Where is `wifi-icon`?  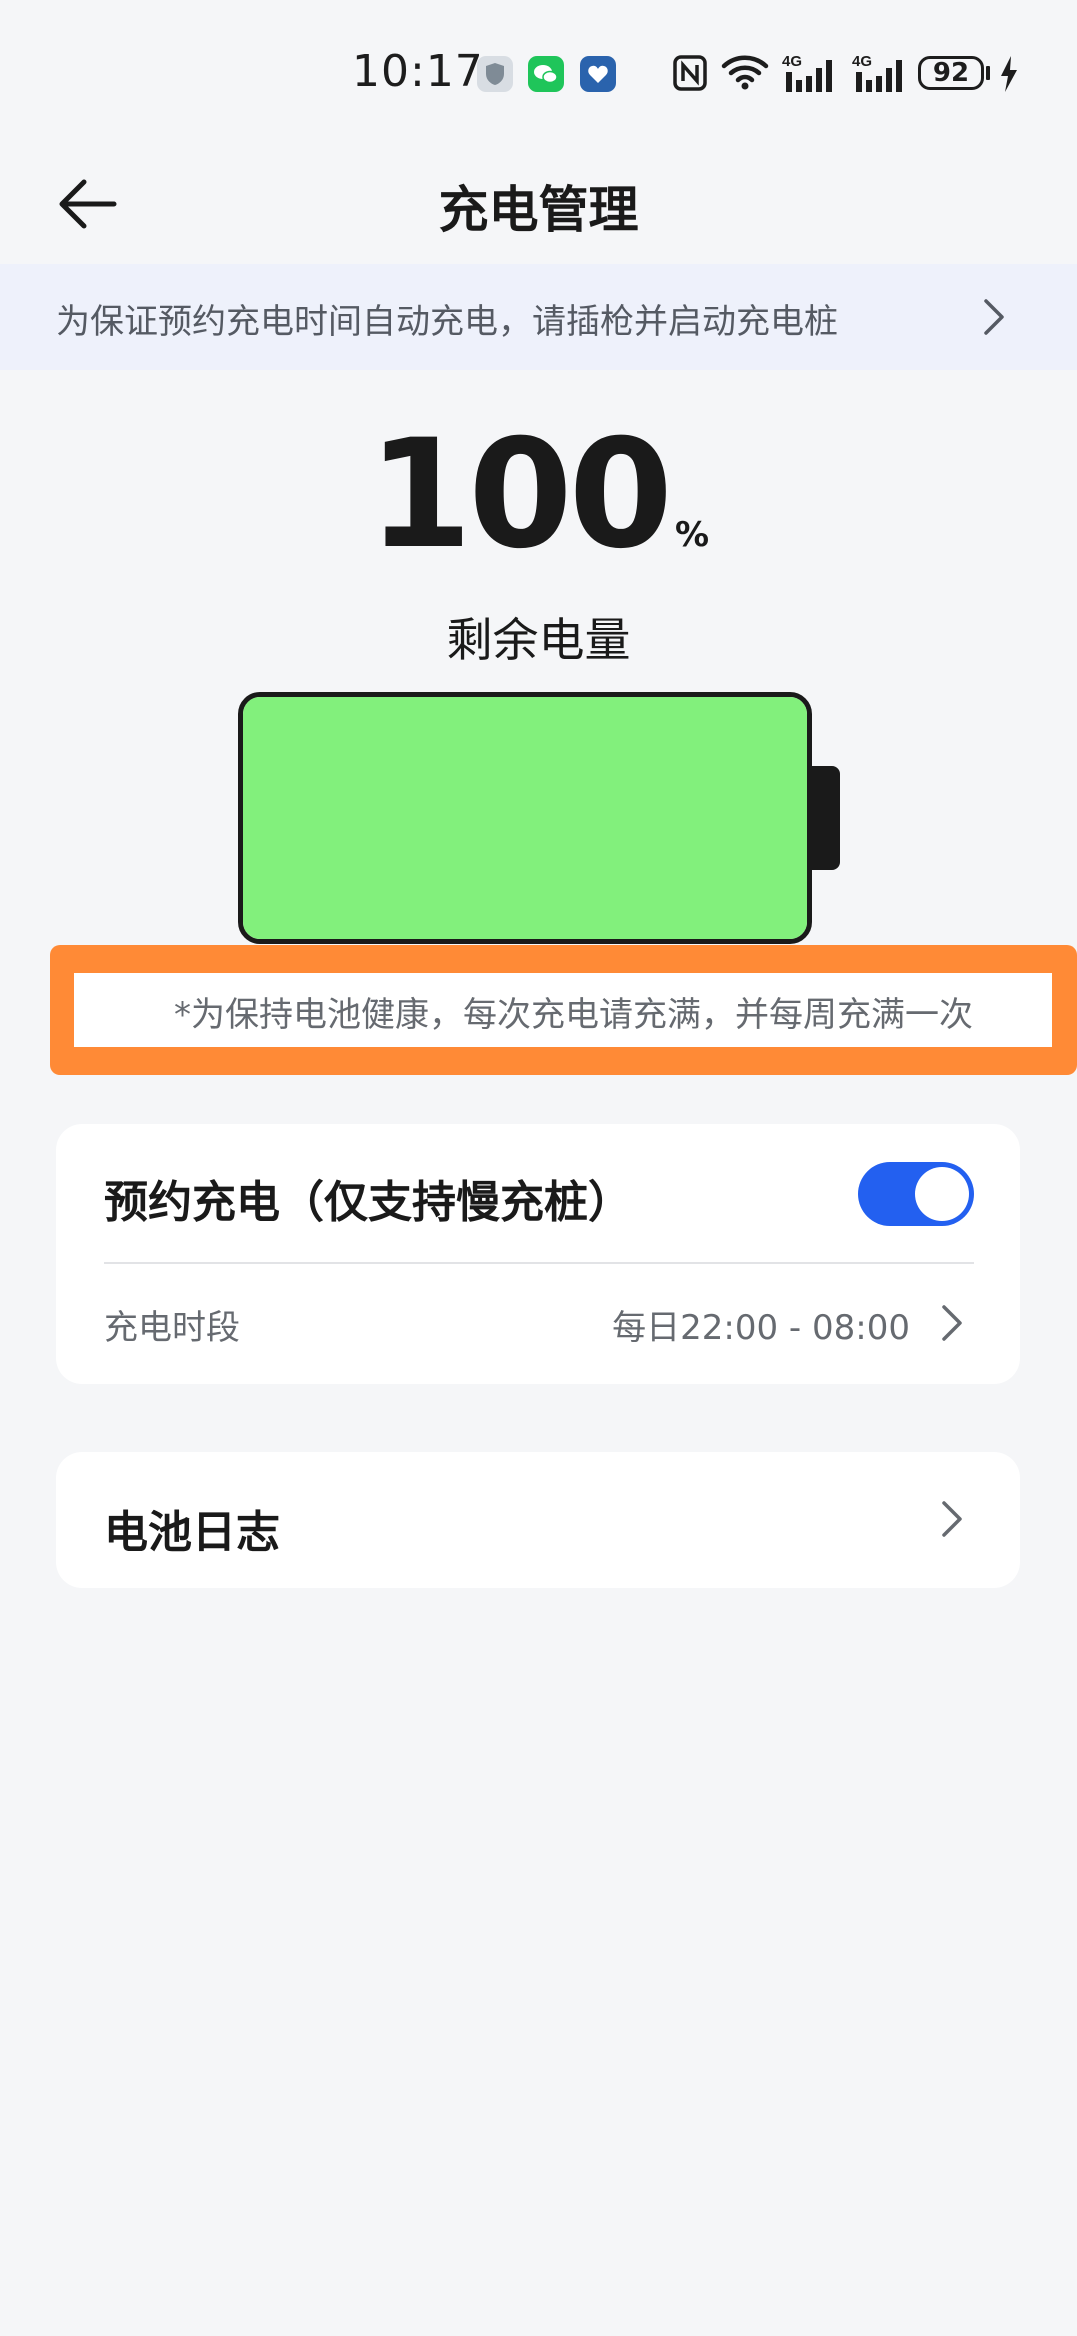
wifi-icon is located at coordinates (745, 74).